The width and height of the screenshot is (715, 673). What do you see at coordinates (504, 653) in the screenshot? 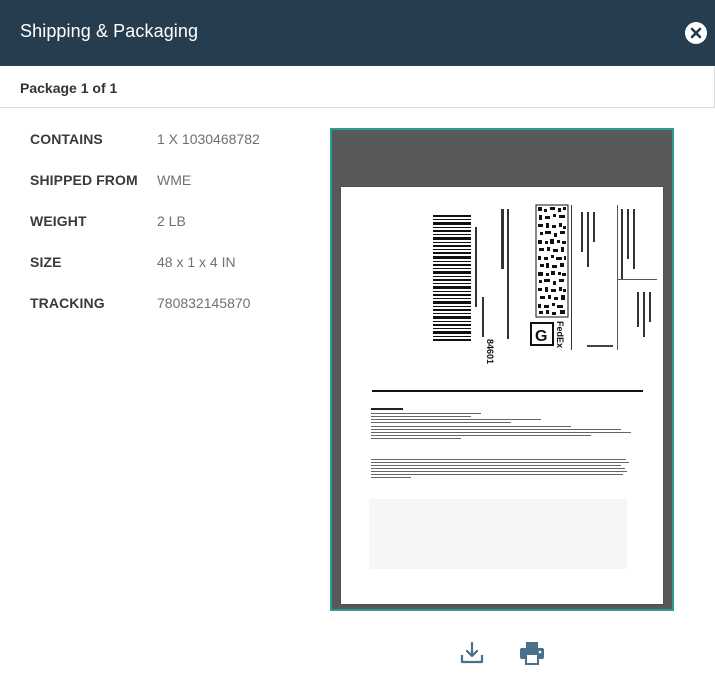
I see `label-actions` at bounding box center [504, 653].